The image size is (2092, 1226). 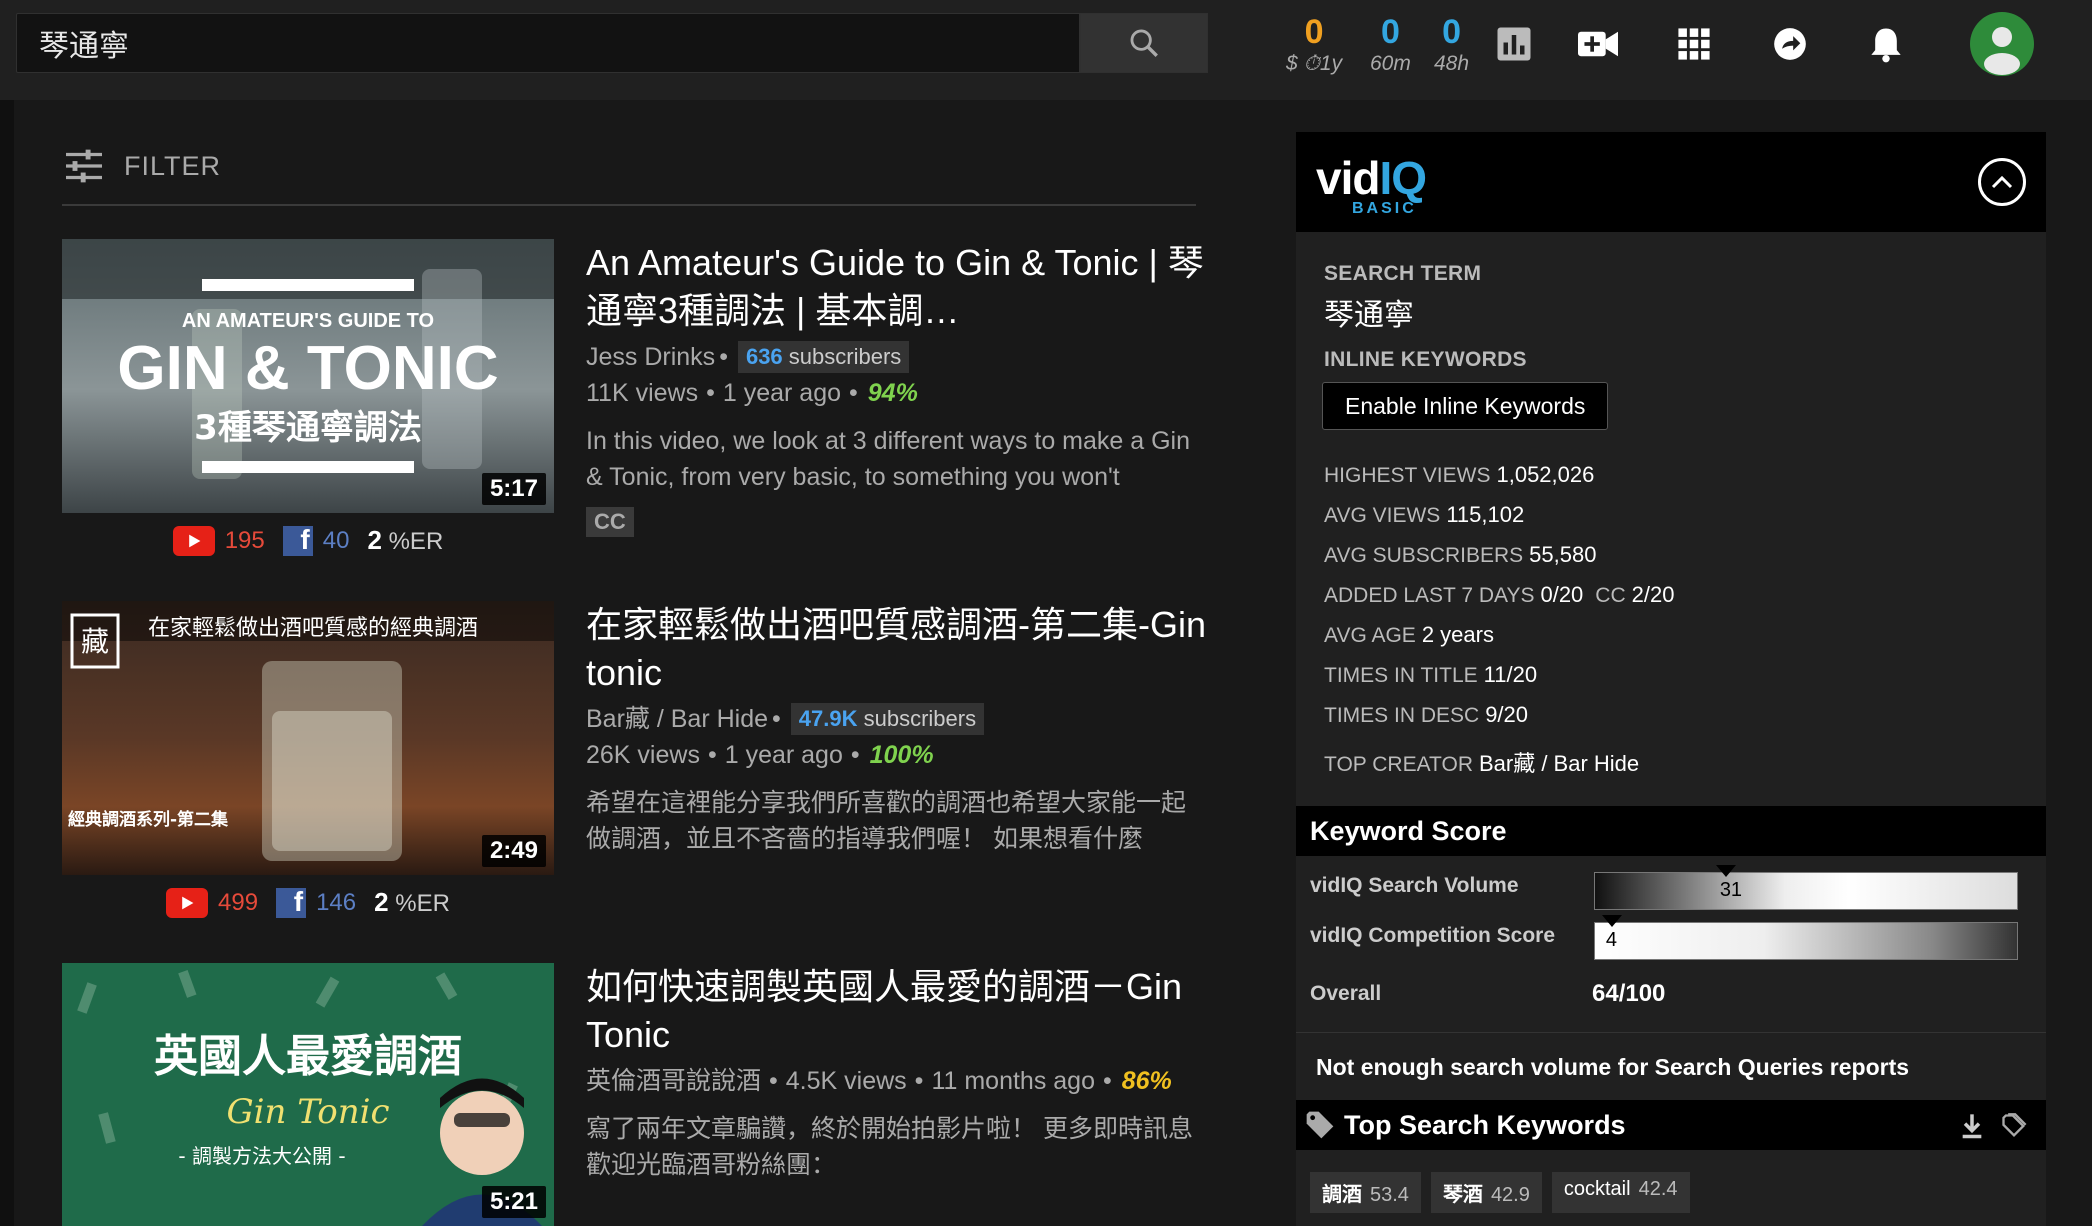 I want to click on stat-60m: 0 60m, so click(x=1390, y=44).